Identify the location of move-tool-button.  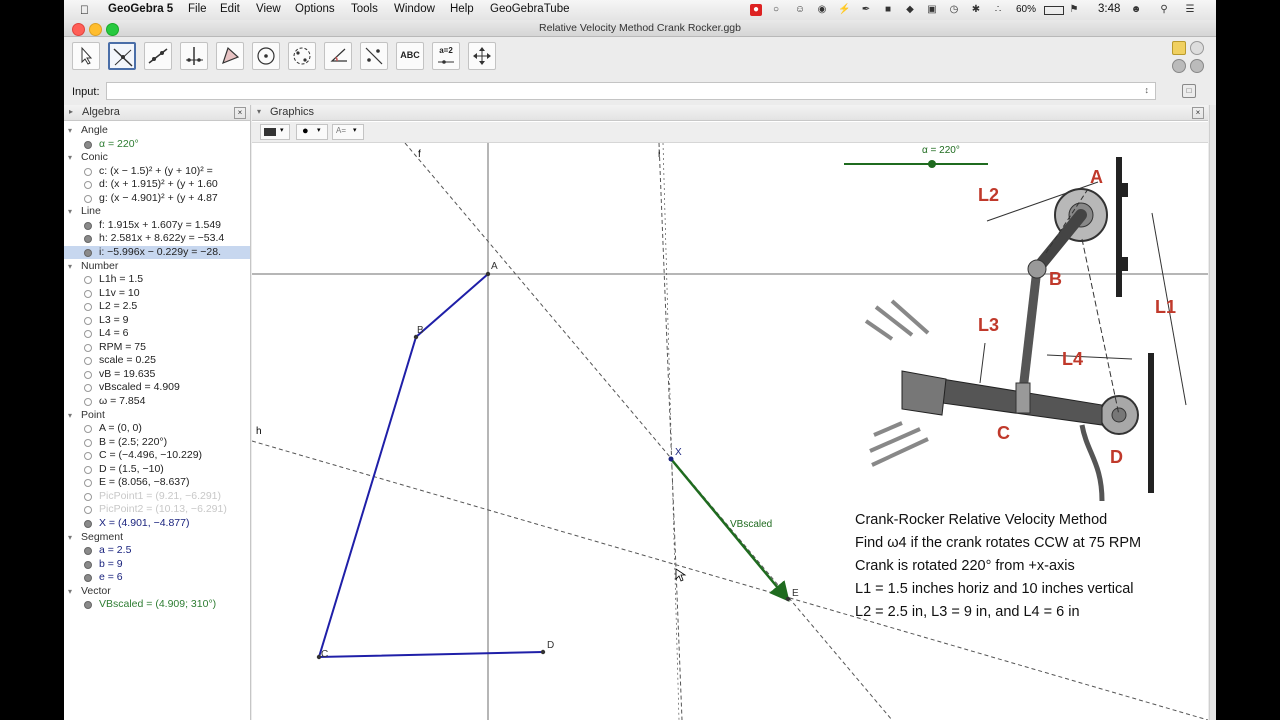
(86, 56).